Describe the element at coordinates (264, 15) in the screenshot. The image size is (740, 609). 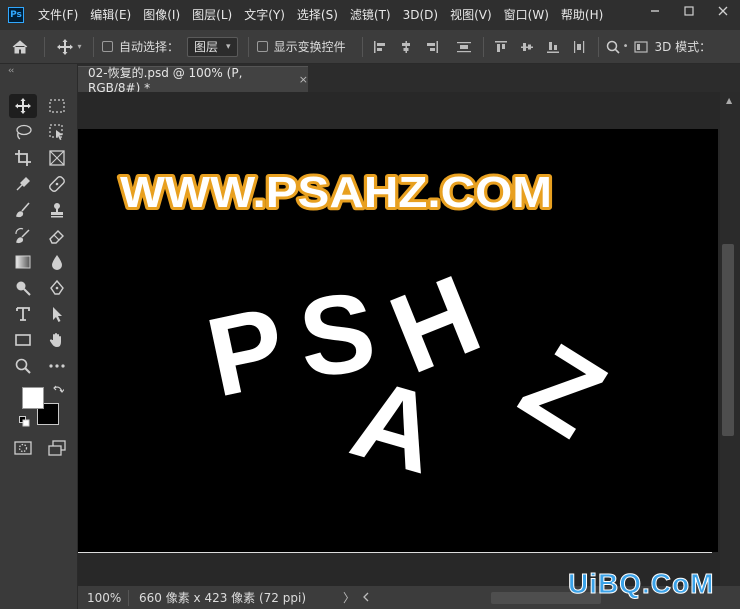
I see `menu-type: 文字(Y)` at that location.